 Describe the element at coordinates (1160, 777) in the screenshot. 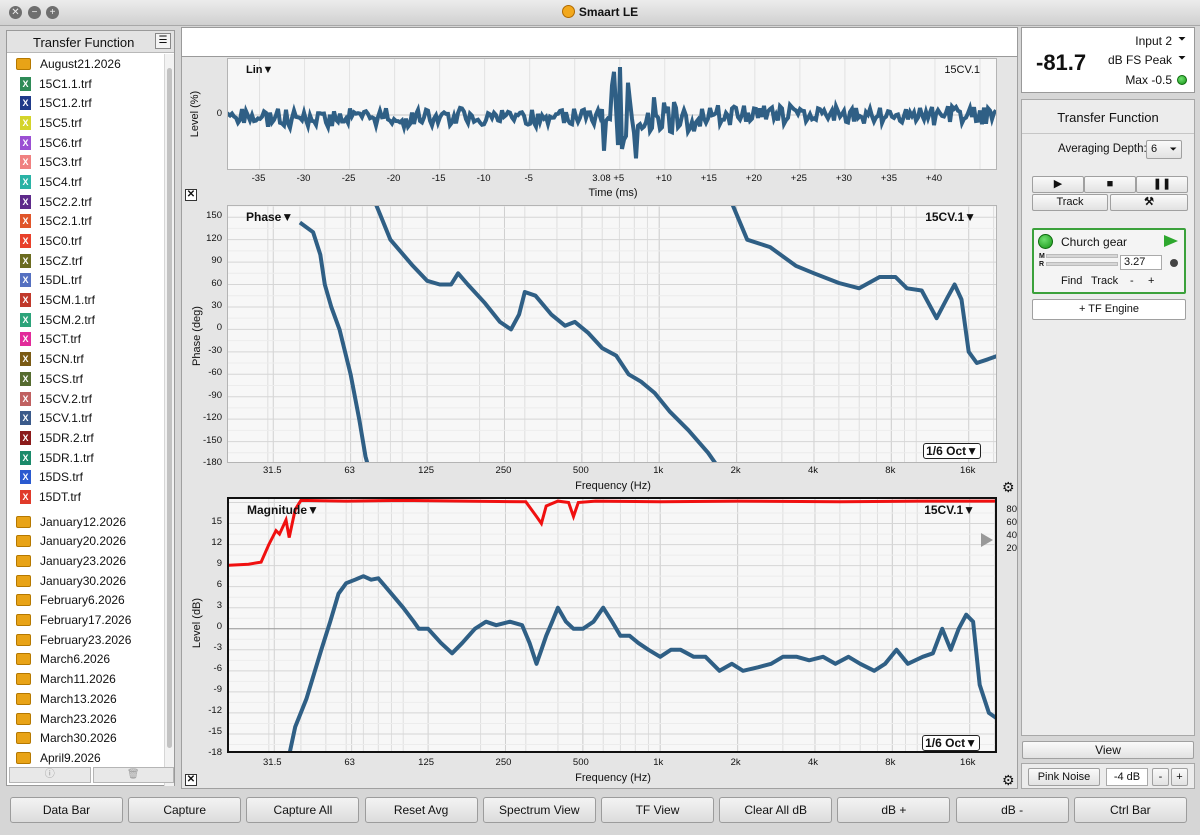

I see `generator-level-down-button: -` at that location.